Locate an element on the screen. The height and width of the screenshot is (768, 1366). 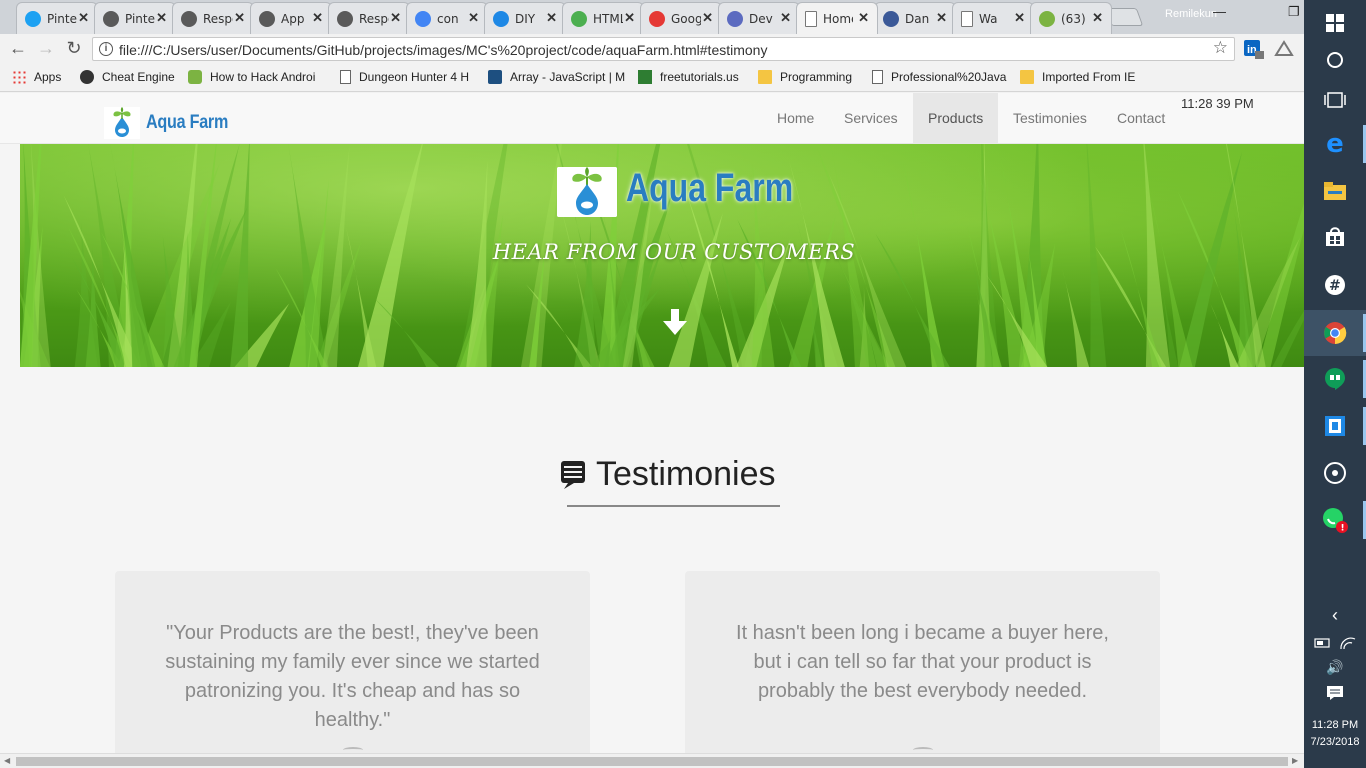
bookmark-item: Imported From IE is located at coordinates (1077, 77).